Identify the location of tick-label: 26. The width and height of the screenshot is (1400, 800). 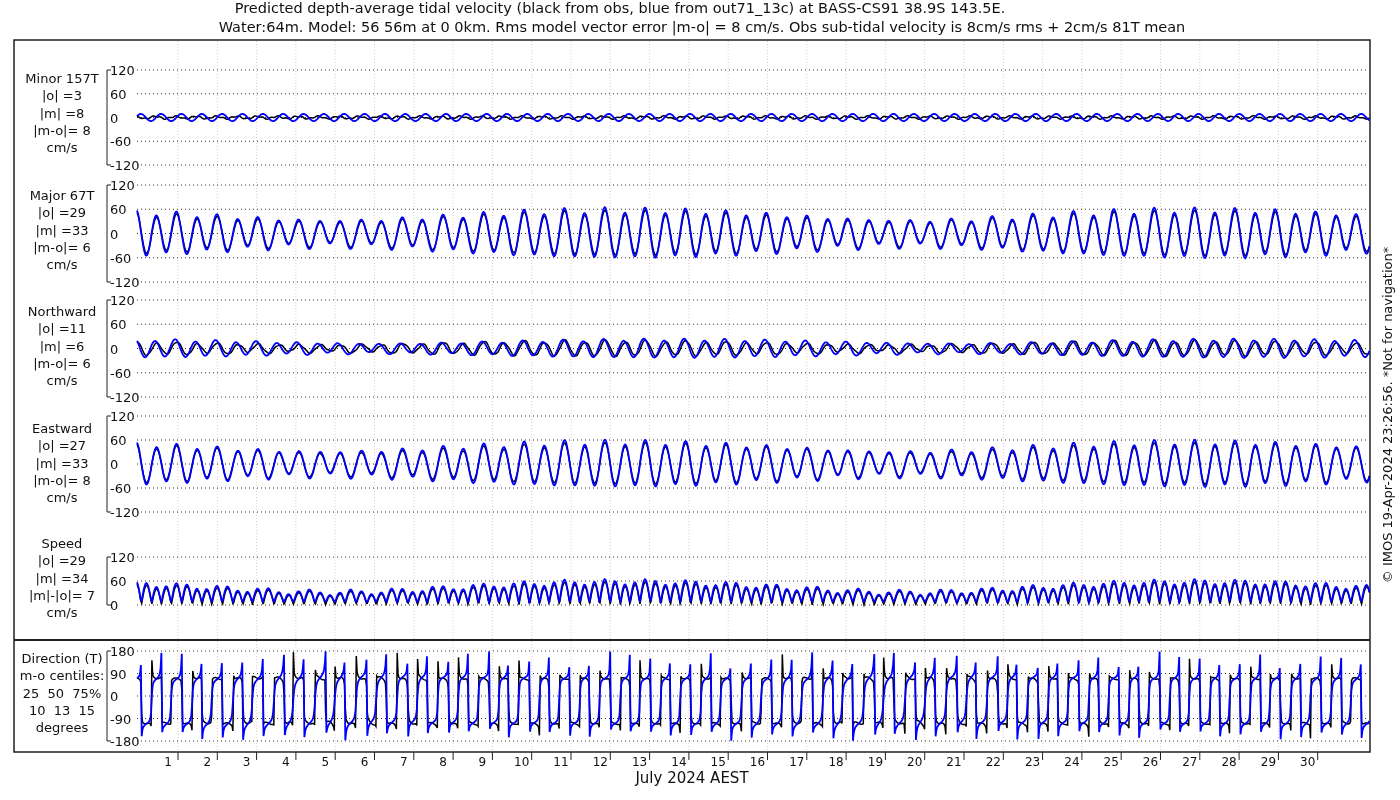
(1150, 762).